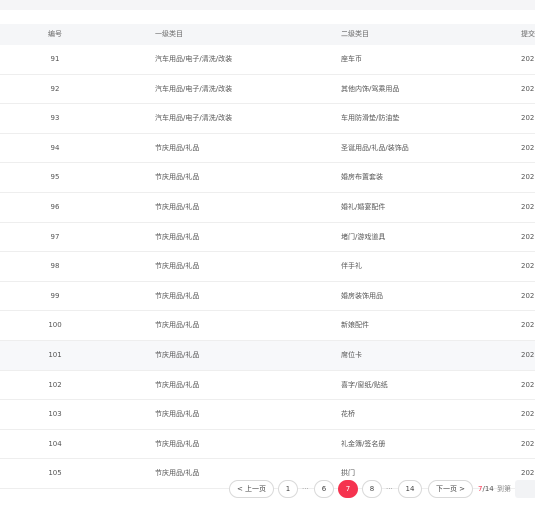 The height and width of the screenshot is (514, 535). Describe the element at coordinates (370, 118) in the screenshot. I see `cell-secondary-category: 车用防滑垫/防油垫` at that location.